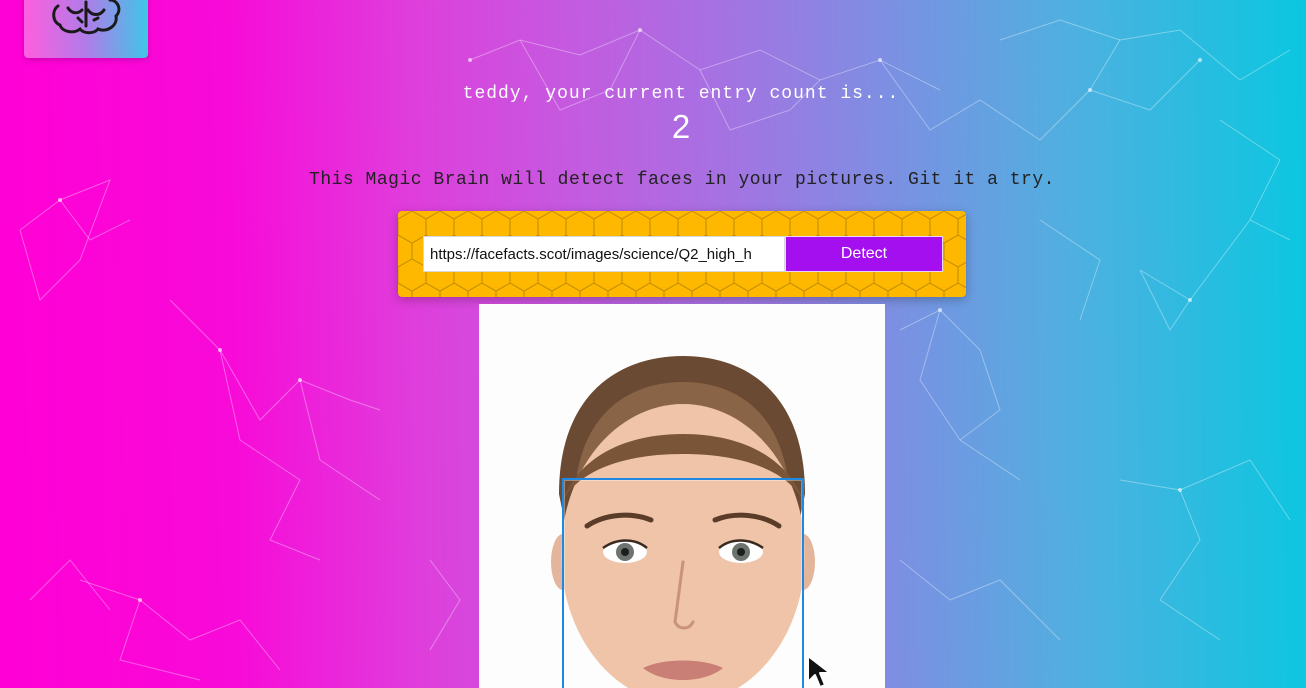 This screenshot has width=1306, height=688. I want to click on image-link-form: Detect, so click(682, 254).